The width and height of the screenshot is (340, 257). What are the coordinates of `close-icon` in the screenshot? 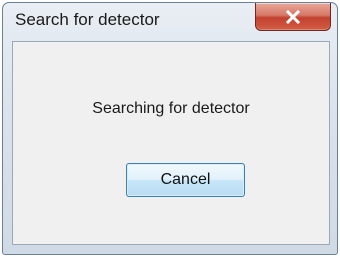 It's located at (293, 16).